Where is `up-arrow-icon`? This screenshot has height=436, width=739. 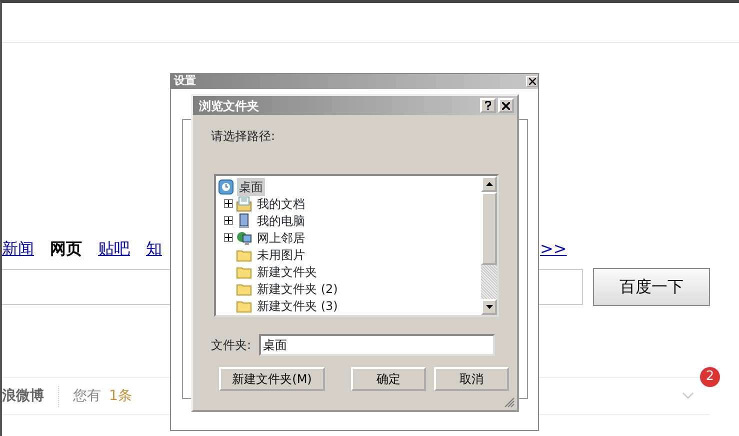
up-arrow-icon is located at coordinates (489, 184).